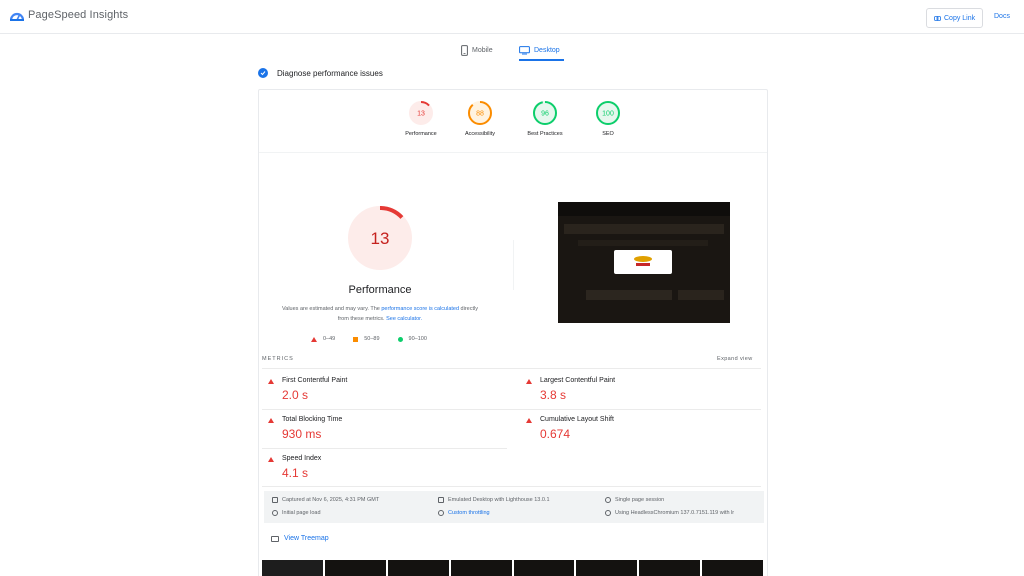 The image size is (1024, 576). Describe the element at coordinates (513, 265) in the screenshot. I see `vertical-divider` at that location.